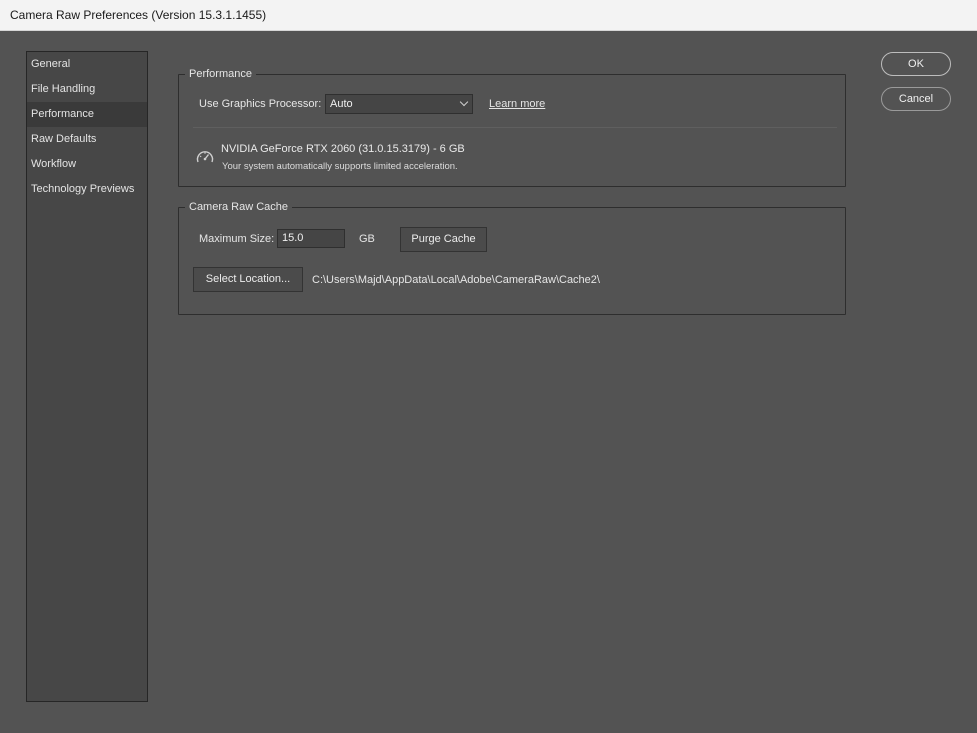 The height and width of the screenshot is (733, 977). I want to click on sidebar-item-file-handling: File Handling, so click(87, 89).